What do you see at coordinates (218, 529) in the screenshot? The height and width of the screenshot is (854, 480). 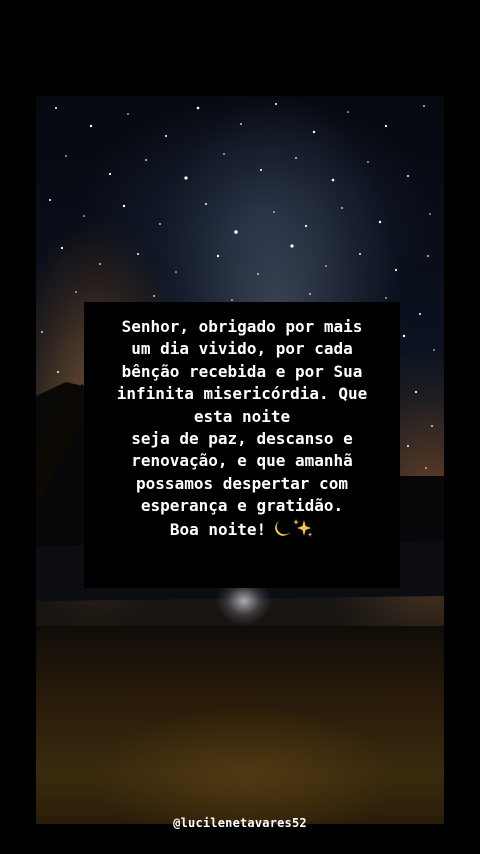 I see `closing-text: Boa noite!` at bounding box center [218, 529].